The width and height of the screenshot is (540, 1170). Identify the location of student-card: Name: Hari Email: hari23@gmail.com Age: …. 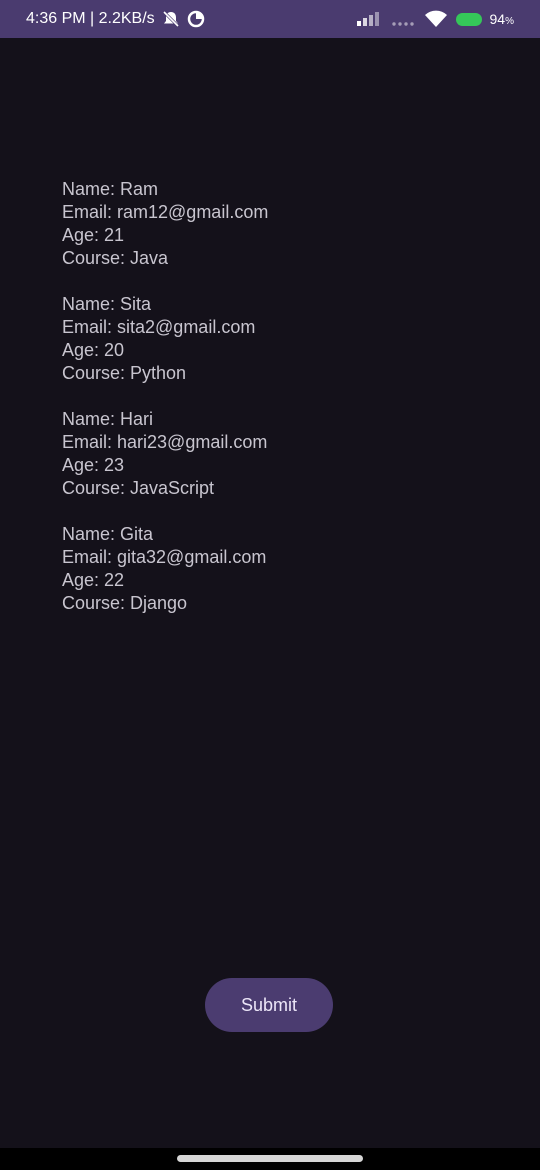
(282, 454).